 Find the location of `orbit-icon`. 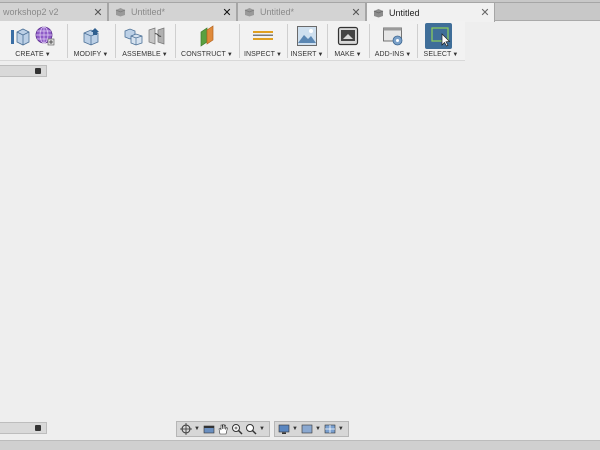

orbit-icon is located at coordinates (186, 429).